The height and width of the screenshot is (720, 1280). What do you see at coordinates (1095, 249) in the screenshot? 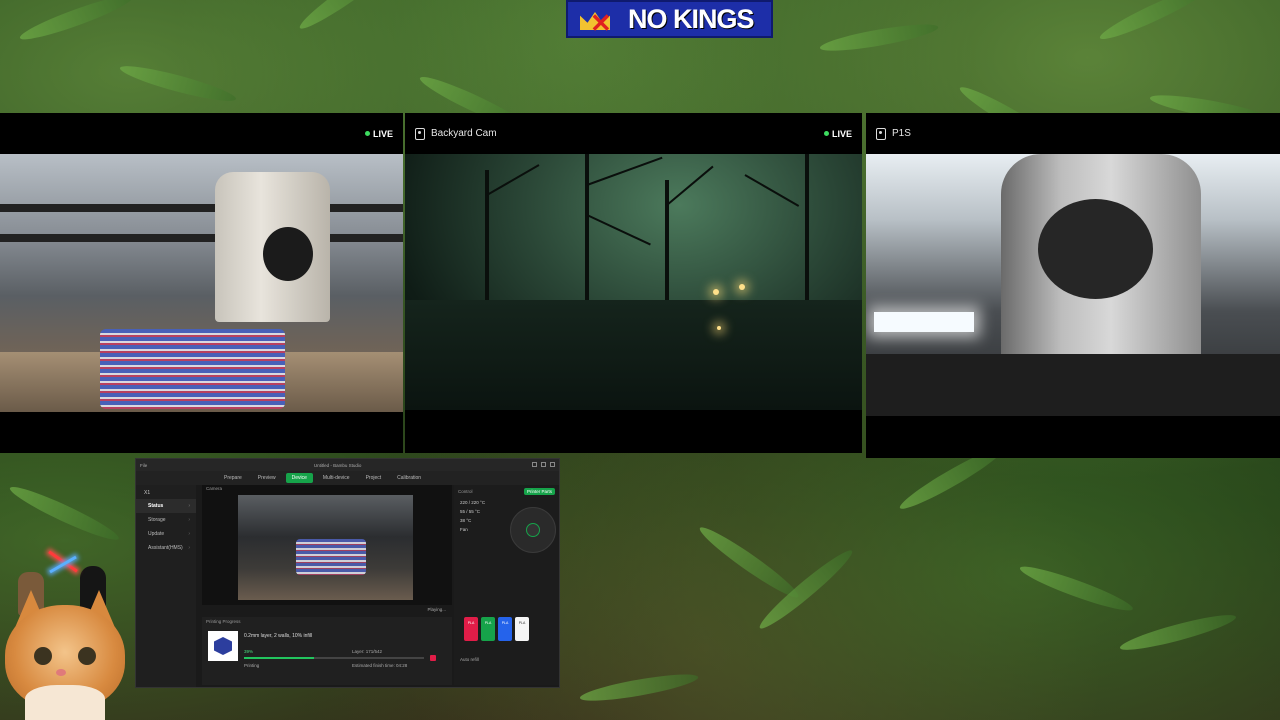
I see `toolhead-lens` at bounding box center [1095, 249].